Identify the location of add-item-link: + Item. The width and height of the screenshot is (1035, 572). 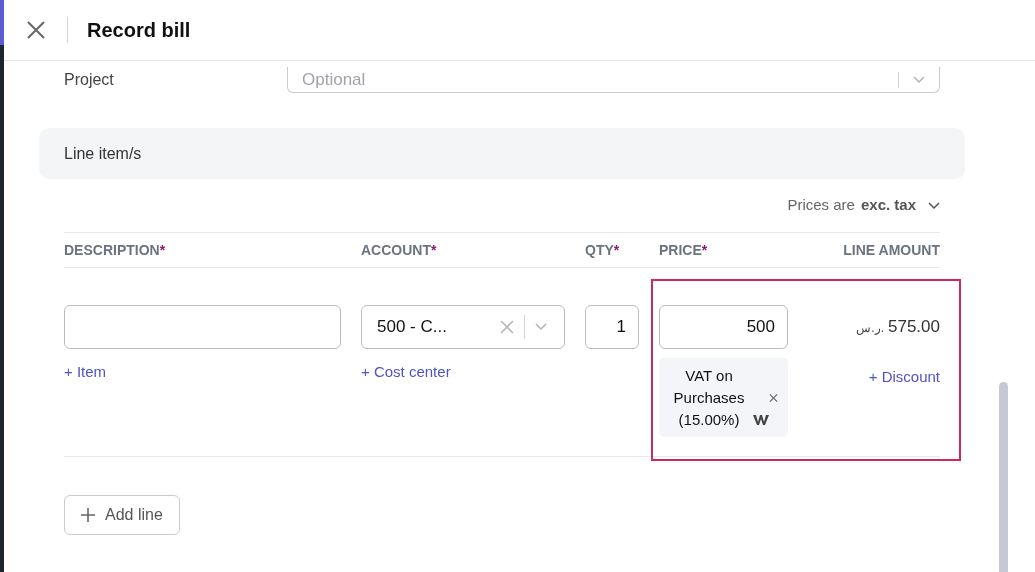
(85, 372).